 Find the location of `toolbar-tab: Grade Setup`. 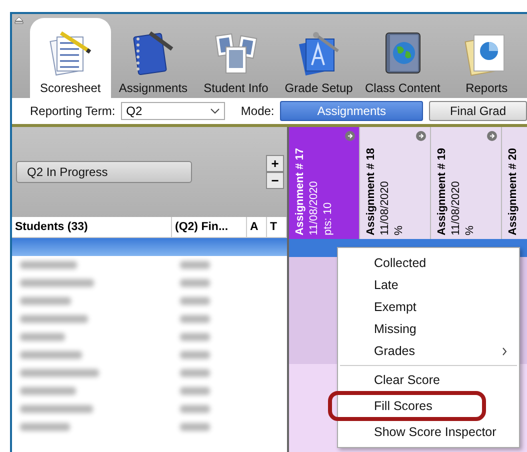

toolbar-tab: Grade Setup is located at coordinates (319, 58).